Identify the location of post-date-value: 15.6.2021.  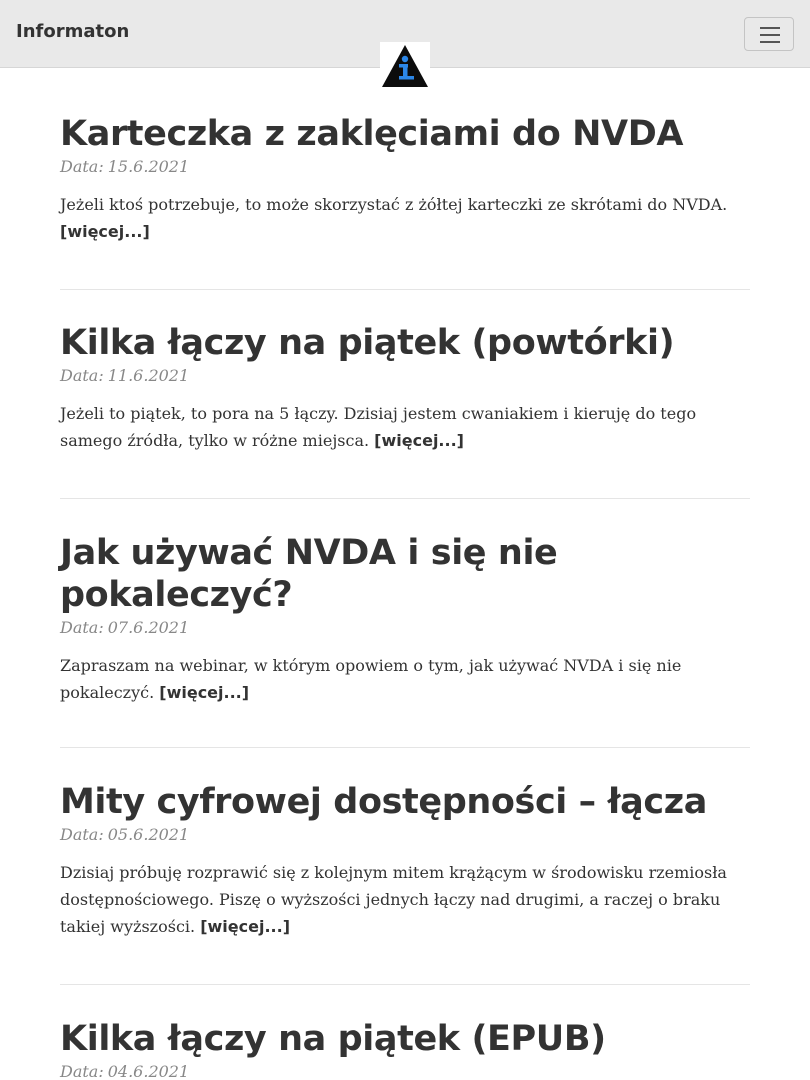
(148, 166).